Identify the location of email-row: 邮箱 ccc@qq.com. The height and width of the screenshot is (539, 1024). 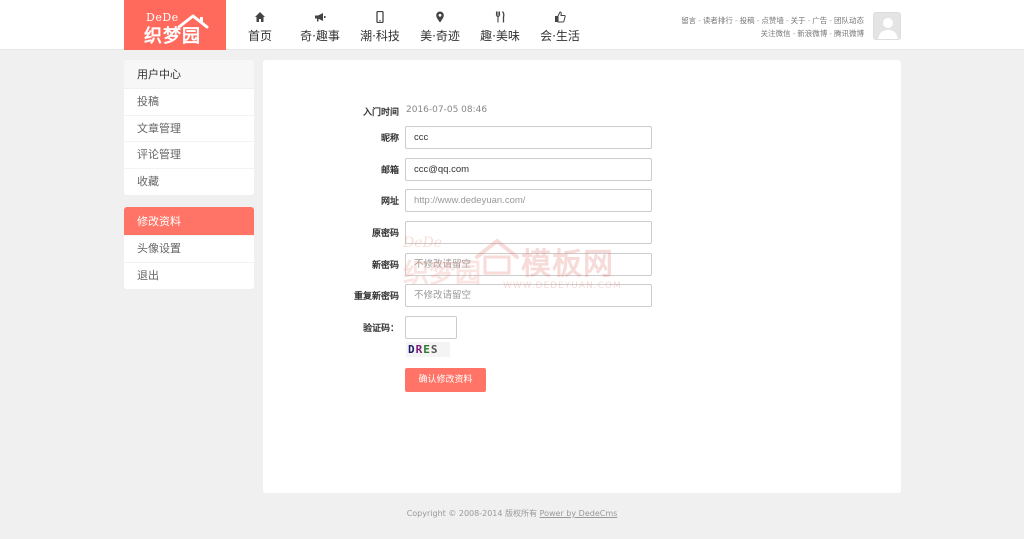
(582, 170).